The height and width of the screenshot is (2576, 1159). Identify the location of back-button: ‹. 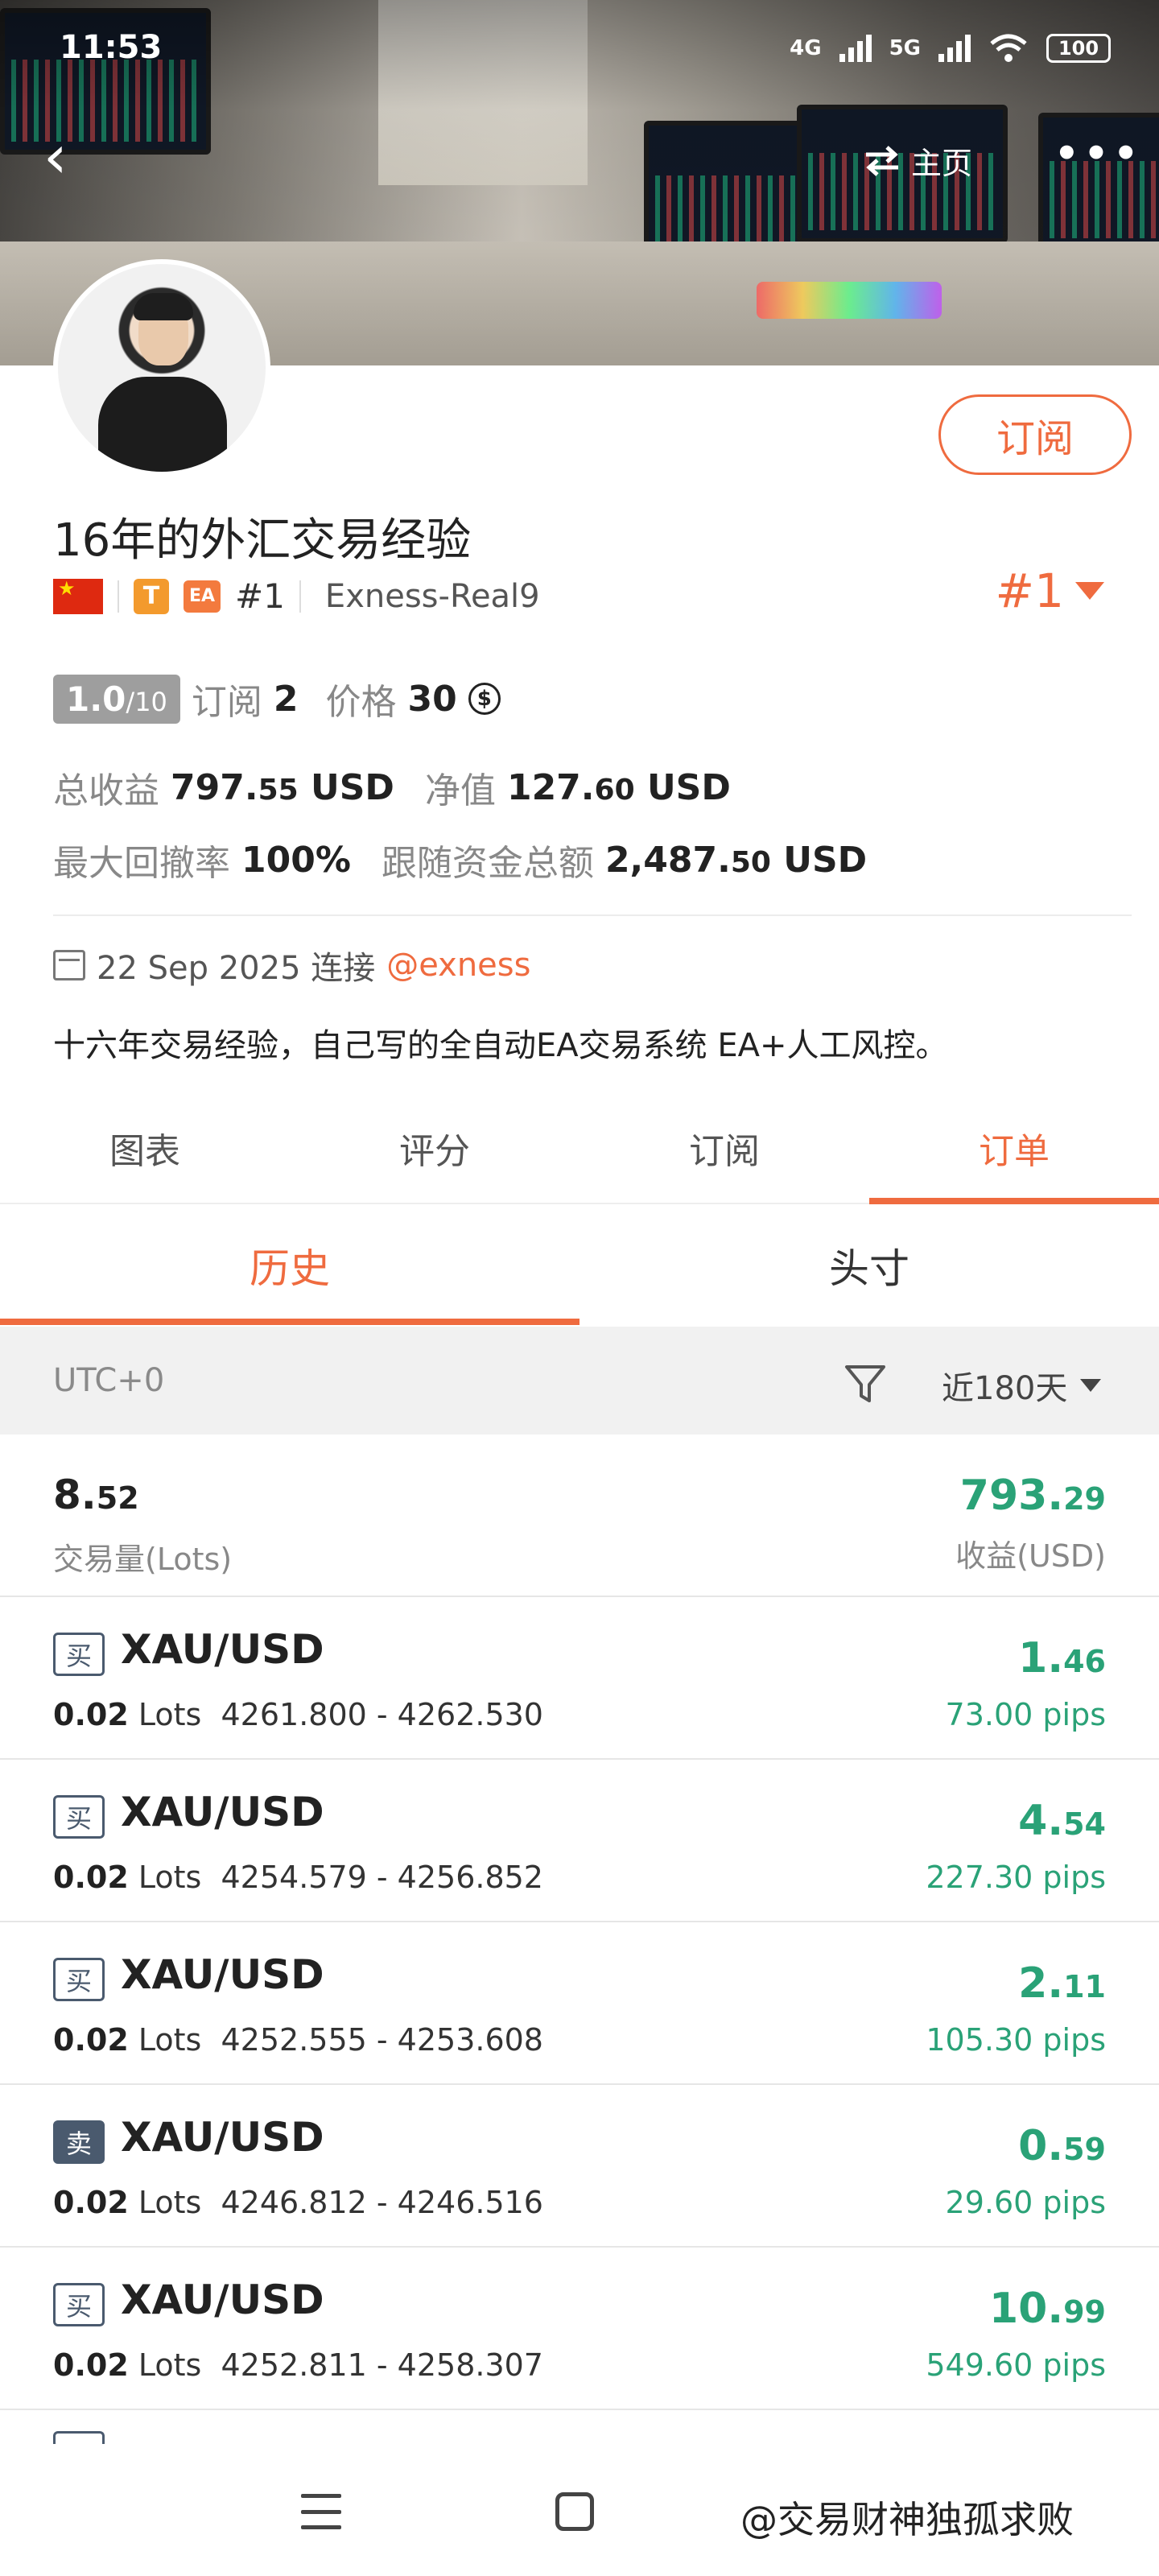
(67, 160).